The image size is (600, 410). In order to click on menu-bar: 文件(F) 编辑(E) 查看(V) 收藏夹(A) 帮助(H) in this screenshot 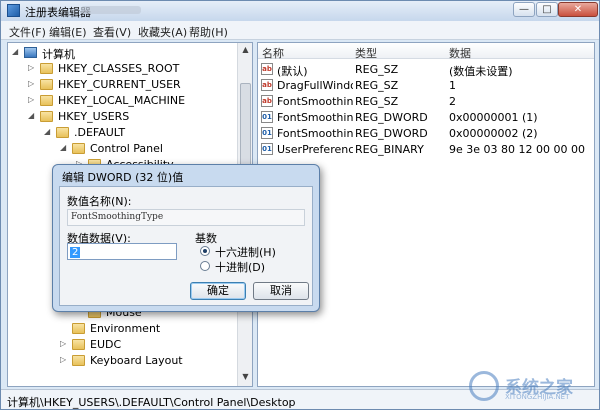, I will do `click(300, 30)`.